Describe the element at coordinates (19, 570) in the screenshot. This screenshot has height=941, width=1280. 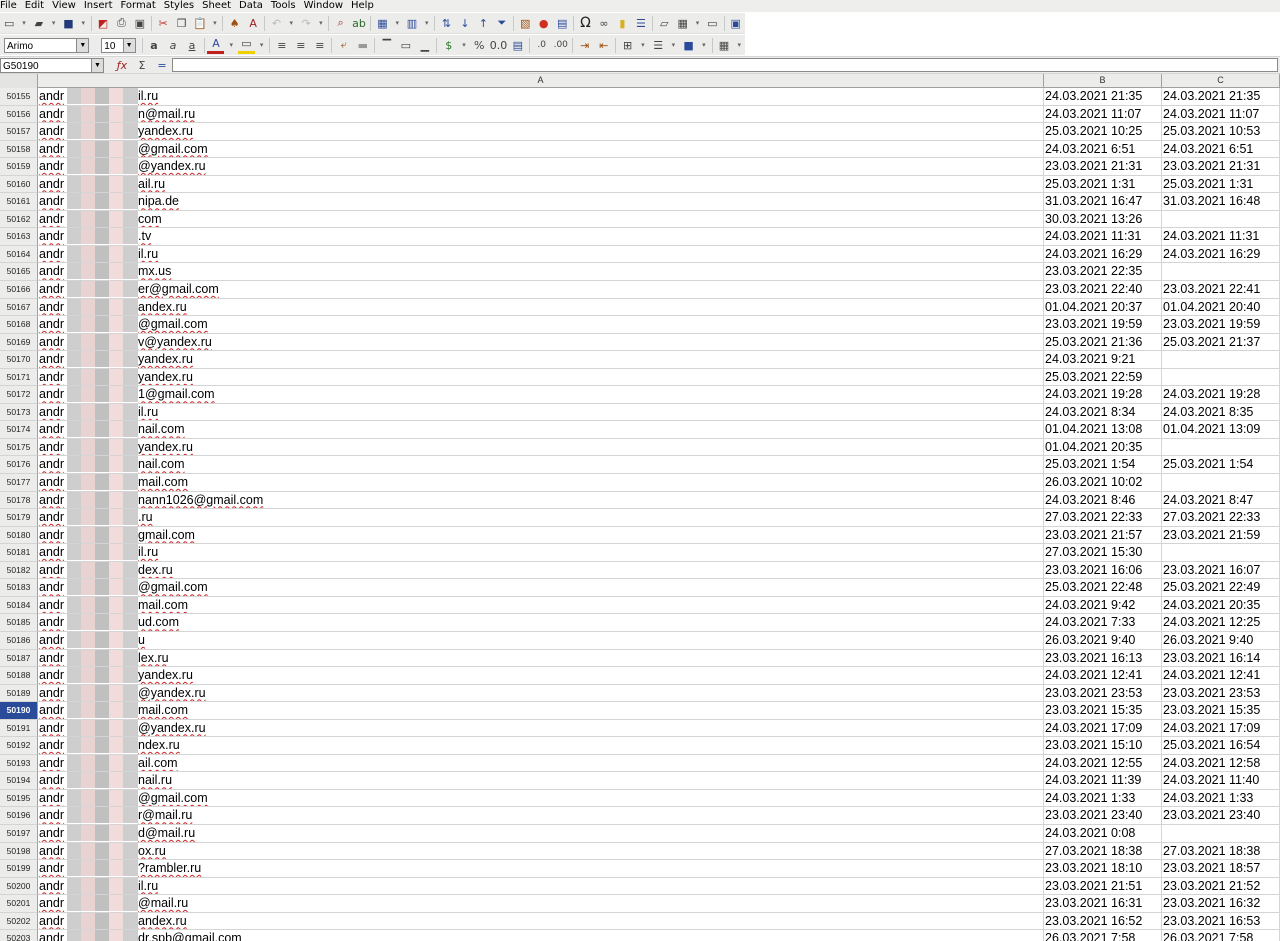
I see `row-header: 50182` at that location.